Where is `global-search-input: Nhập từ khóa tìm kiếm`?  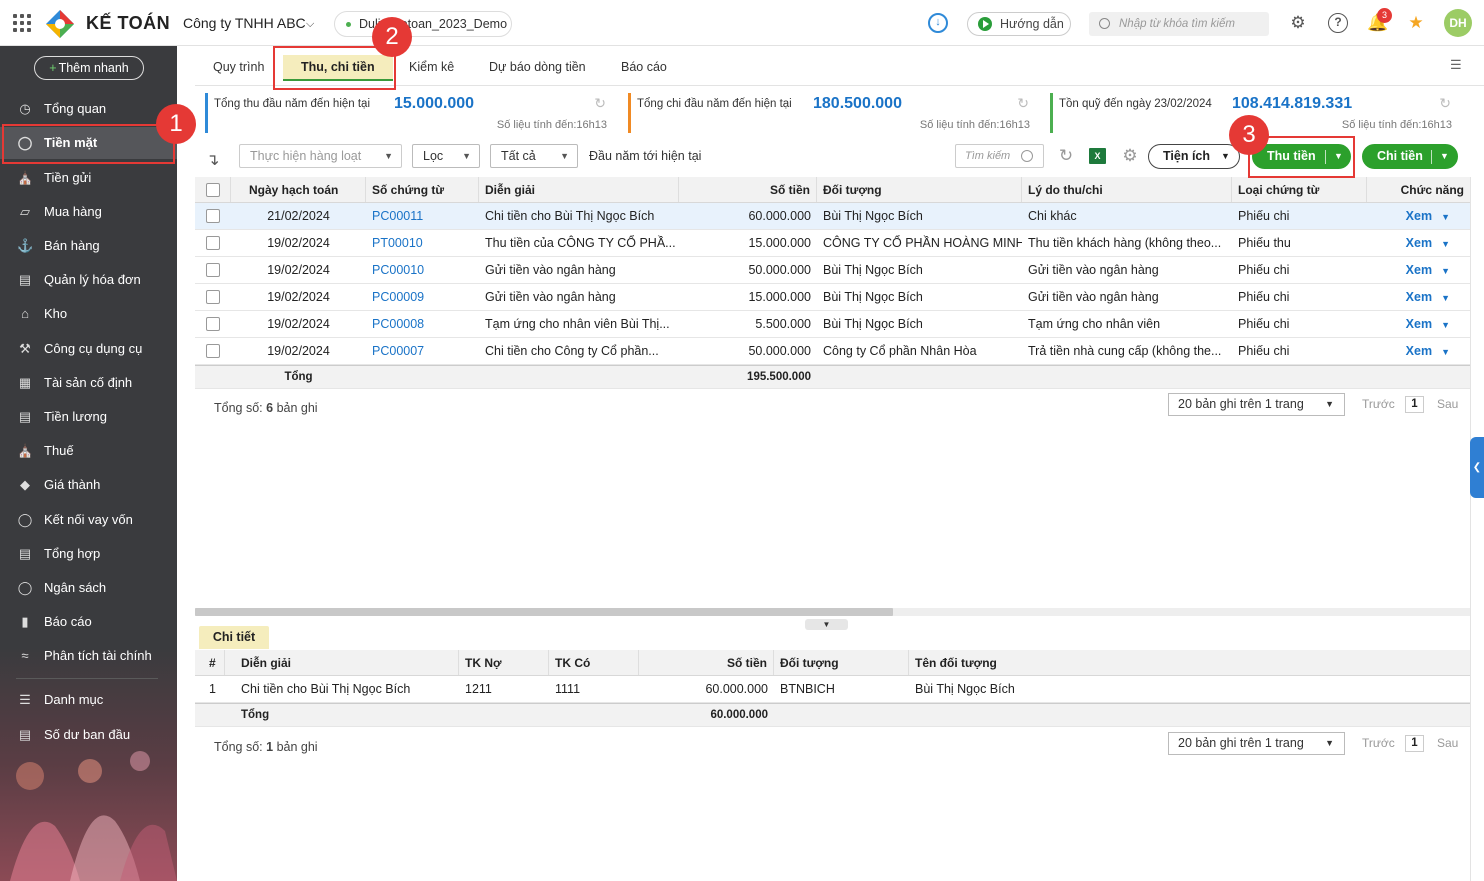 global-search-input: Nhập từ khóa tìm kiếm is located at coordinates (1179, 24).